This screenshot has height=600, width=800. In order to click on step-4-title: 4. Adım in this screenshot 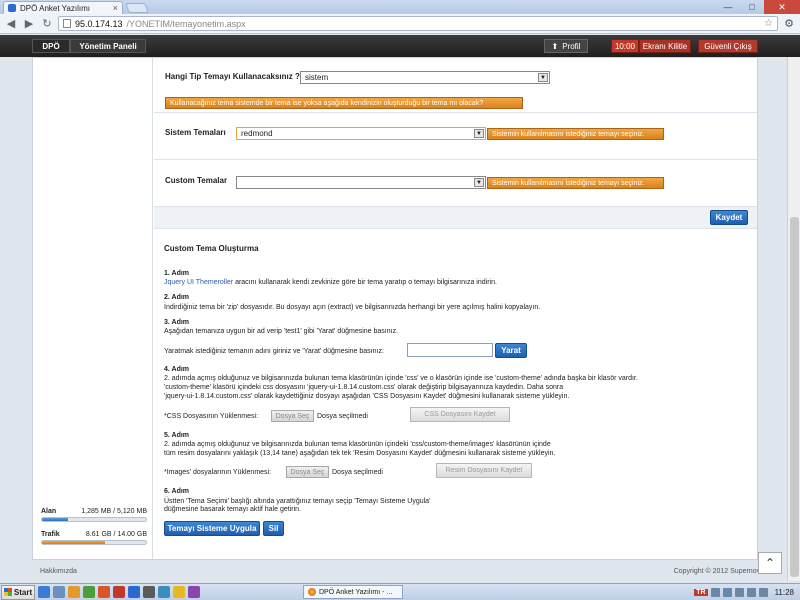, I will do `click(177, 369)`.